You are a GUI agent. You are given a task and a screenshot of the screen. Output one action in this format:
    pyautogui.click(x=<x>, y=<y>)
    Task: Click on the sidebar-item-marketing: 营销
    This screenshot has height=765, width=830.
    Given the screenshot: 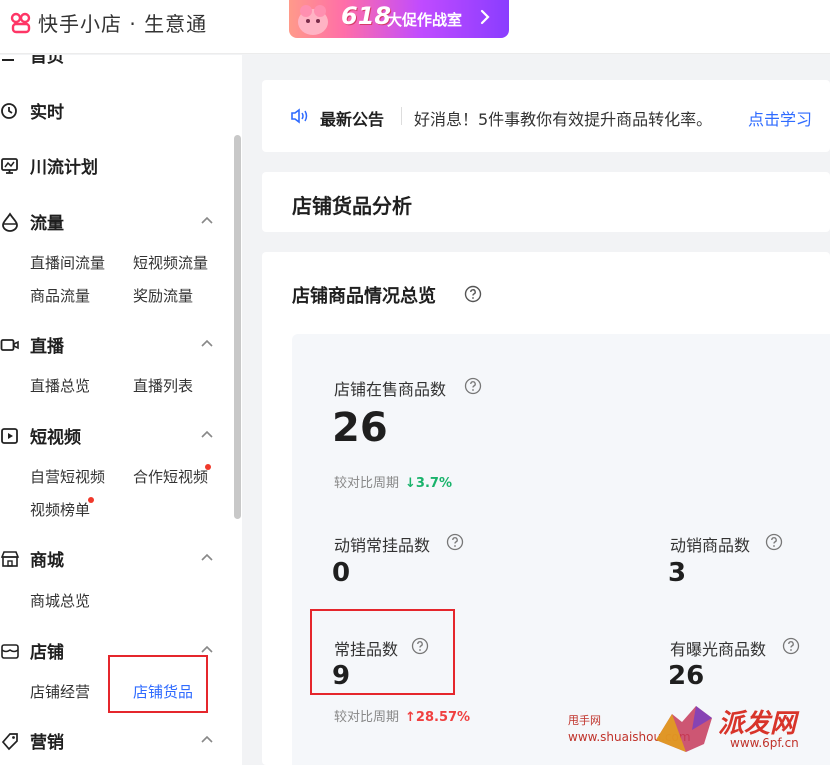 What is the action you would take?
    pyautogui.click(x=112, y=740)
    